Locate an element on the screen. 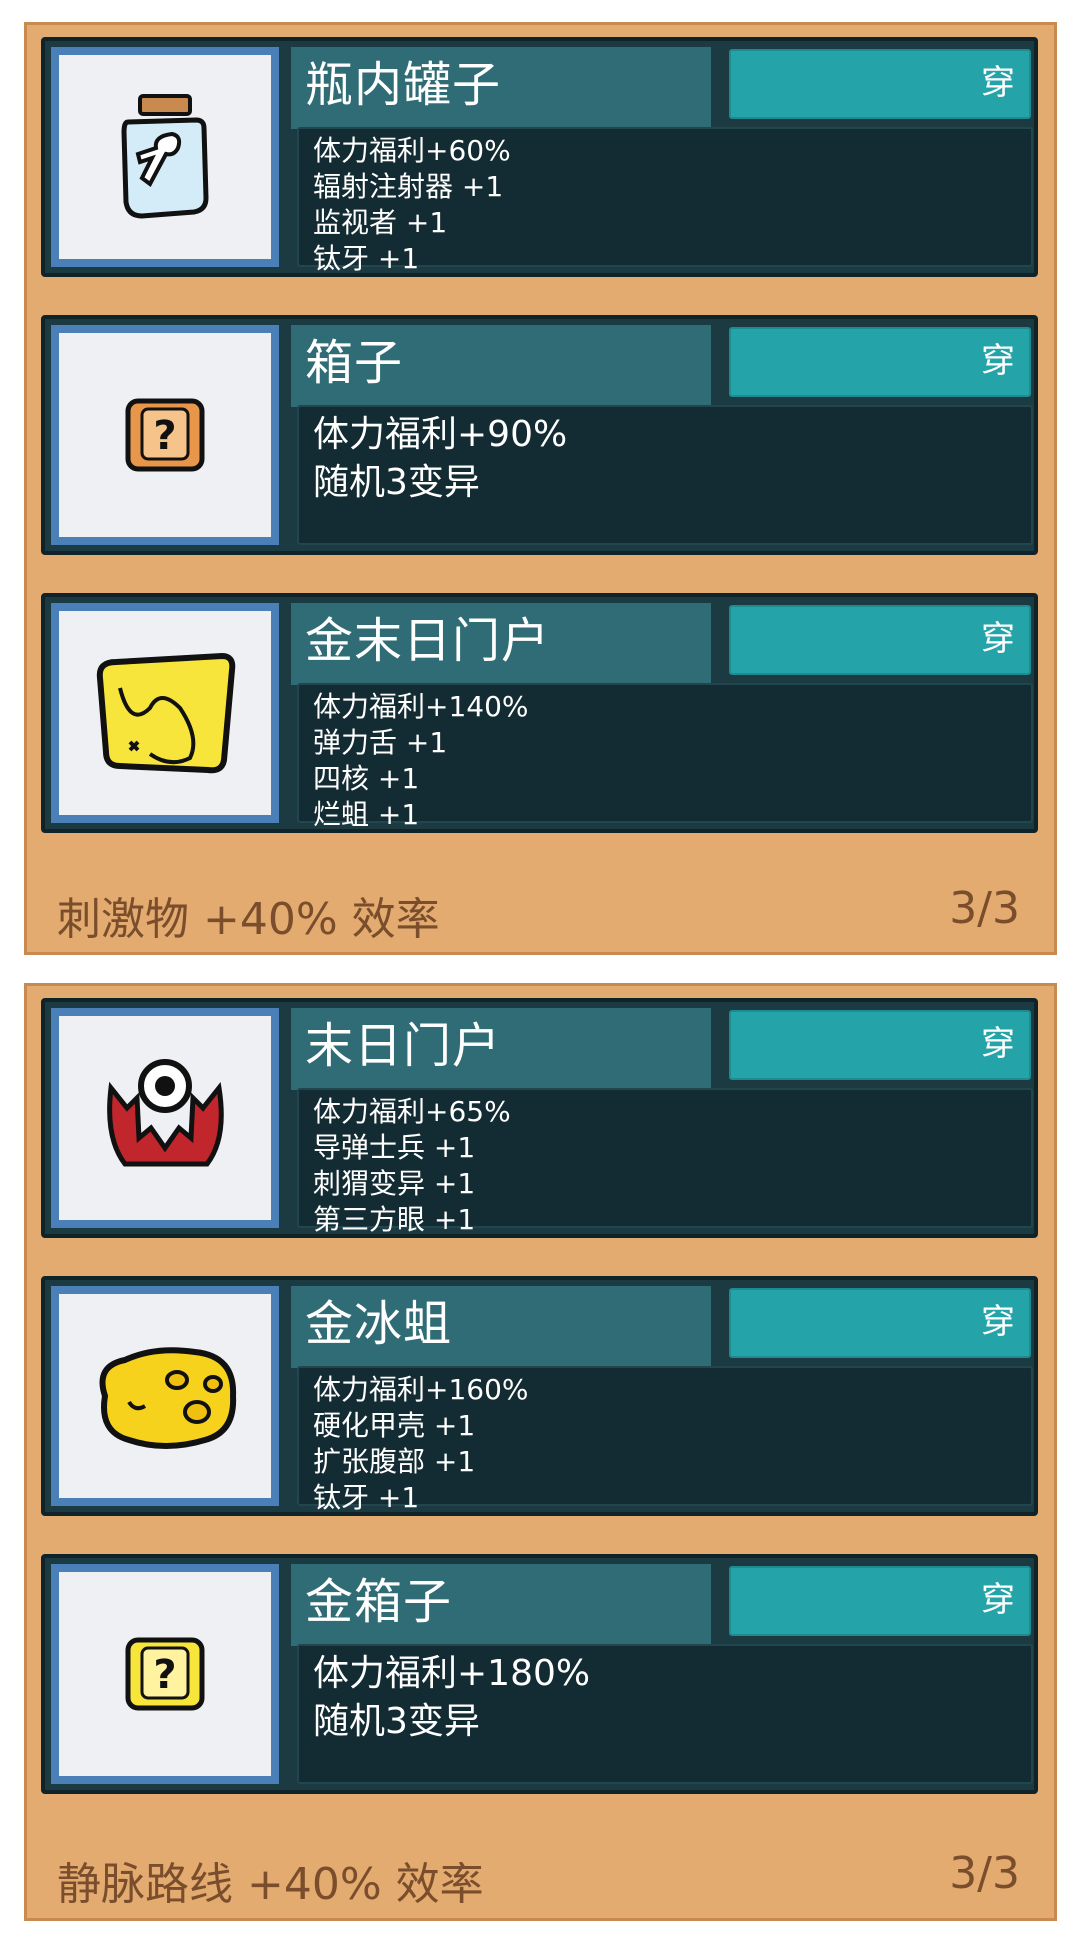  jar-icon is located at coordinates (165, 156).